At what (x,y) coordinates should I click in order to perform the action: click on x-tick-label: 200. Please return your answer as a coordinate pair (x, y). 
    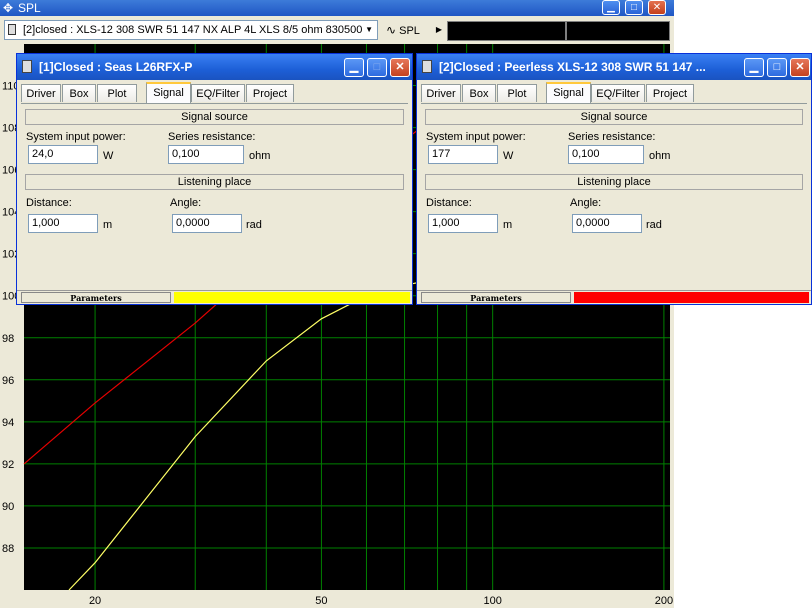
    Looking at the image, I should click on (664, 601).